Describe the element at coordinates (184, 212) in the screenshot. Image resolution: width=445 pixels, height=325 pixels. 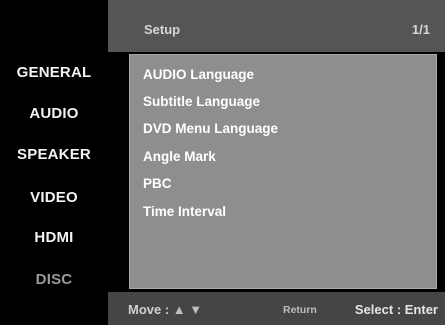
I see `menu-item-time-interval: Time Interval` at that location.